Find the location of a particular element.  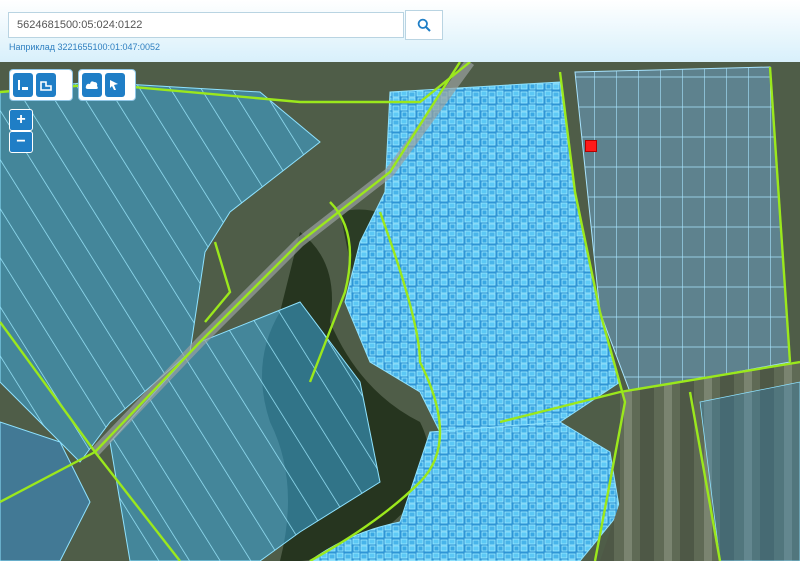

cloud-icon is located at coordinates (92, 85).